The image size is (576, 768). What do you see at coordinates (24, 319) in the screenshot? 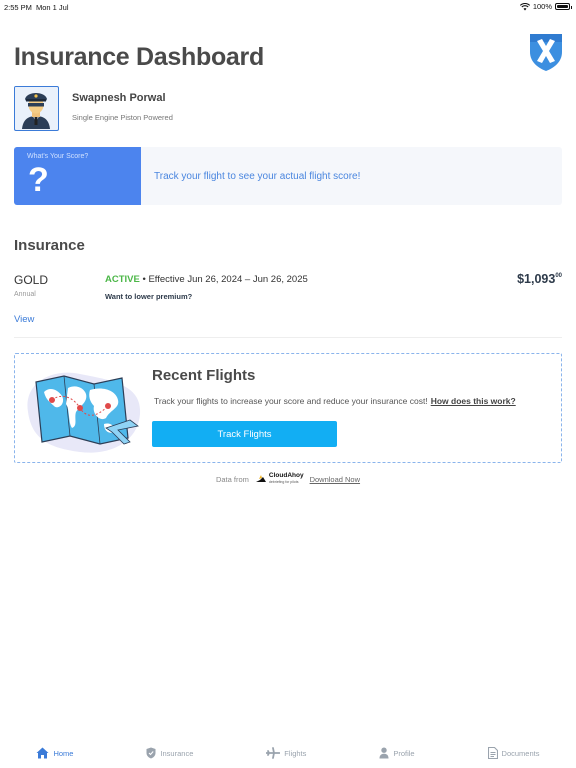
I see `view-policy-link: View` at bounding box center [24, 319].